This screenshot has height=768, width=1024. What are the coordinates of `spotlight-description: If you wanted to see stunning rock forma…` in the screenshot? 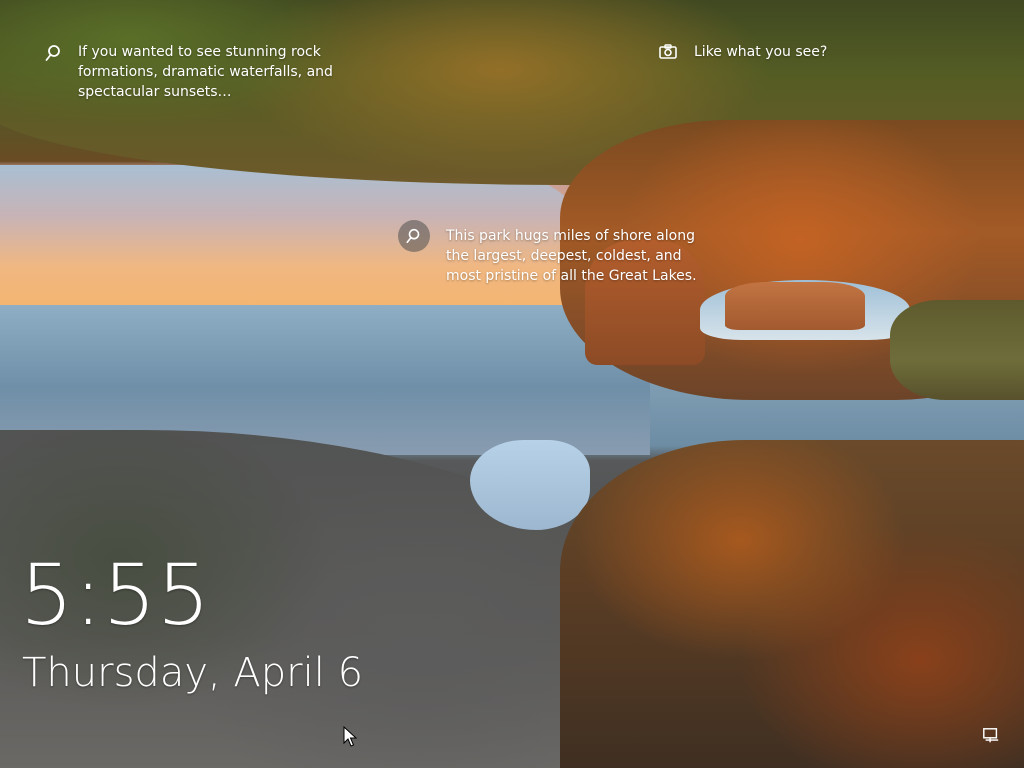 It's located at (205, 72).